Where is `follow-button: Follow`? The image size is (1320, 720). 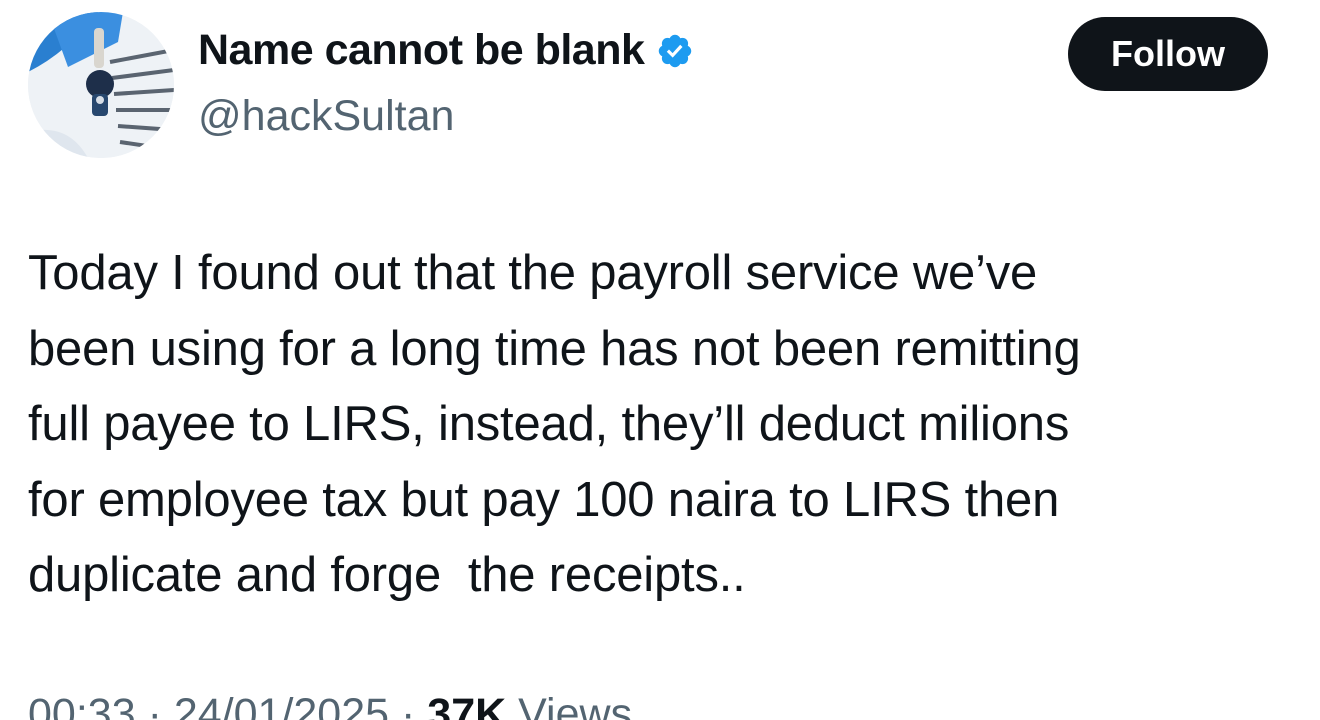
follow-button: Follow is located at coordinates (1168, 54).